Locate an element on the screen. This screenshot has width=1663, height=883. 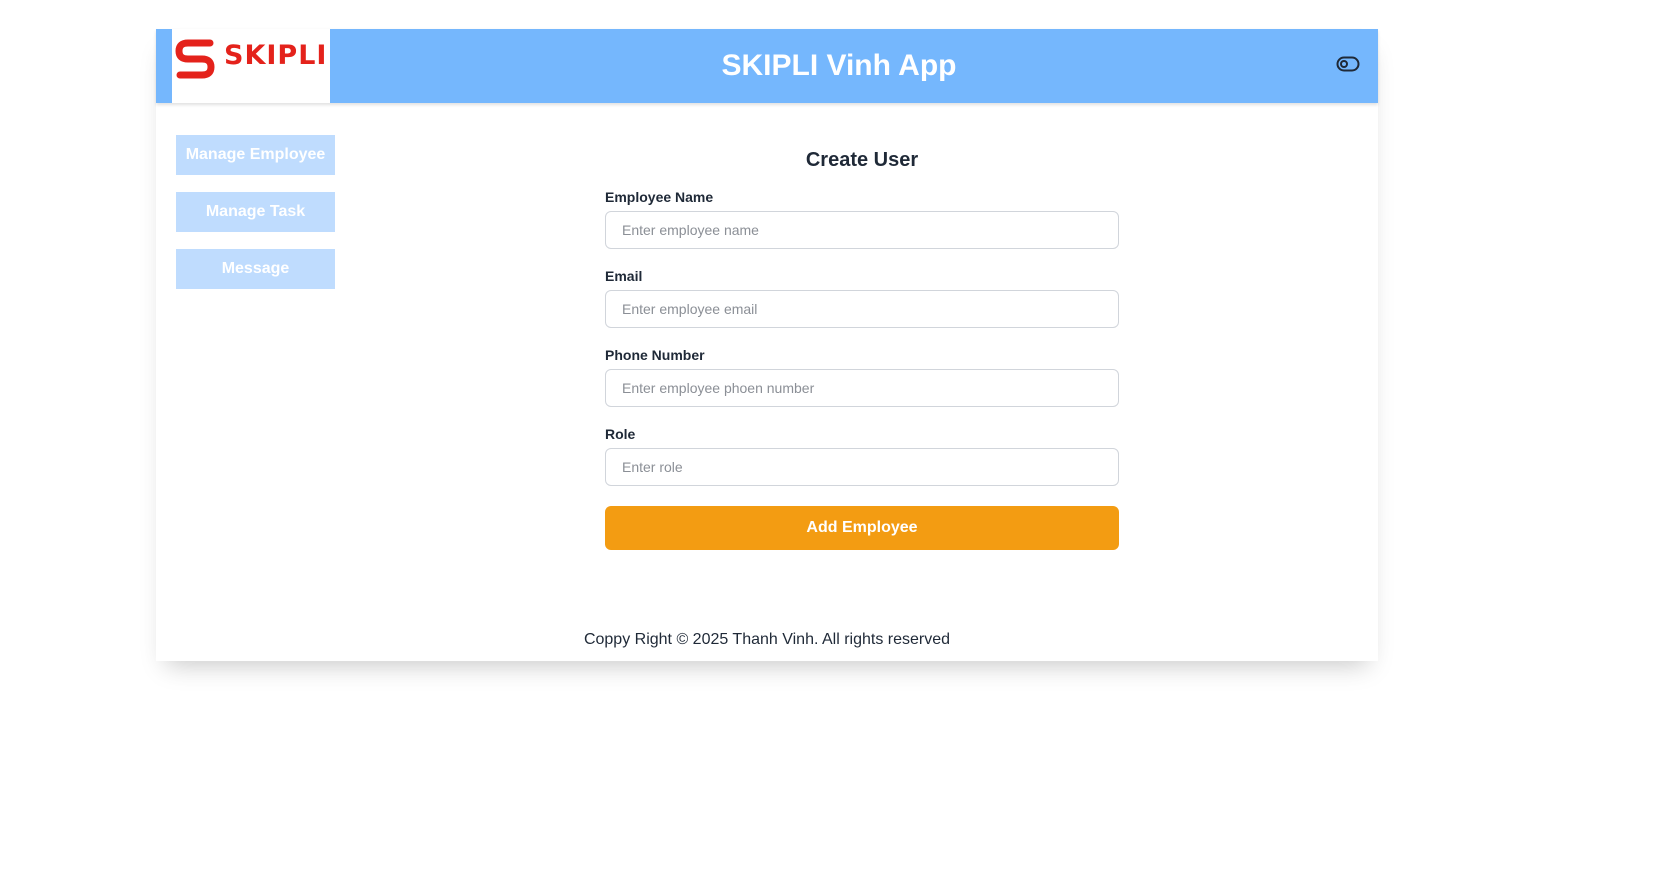
sidebar-item-manage-employee: Manage Employee is located at coordinates (255, 155).